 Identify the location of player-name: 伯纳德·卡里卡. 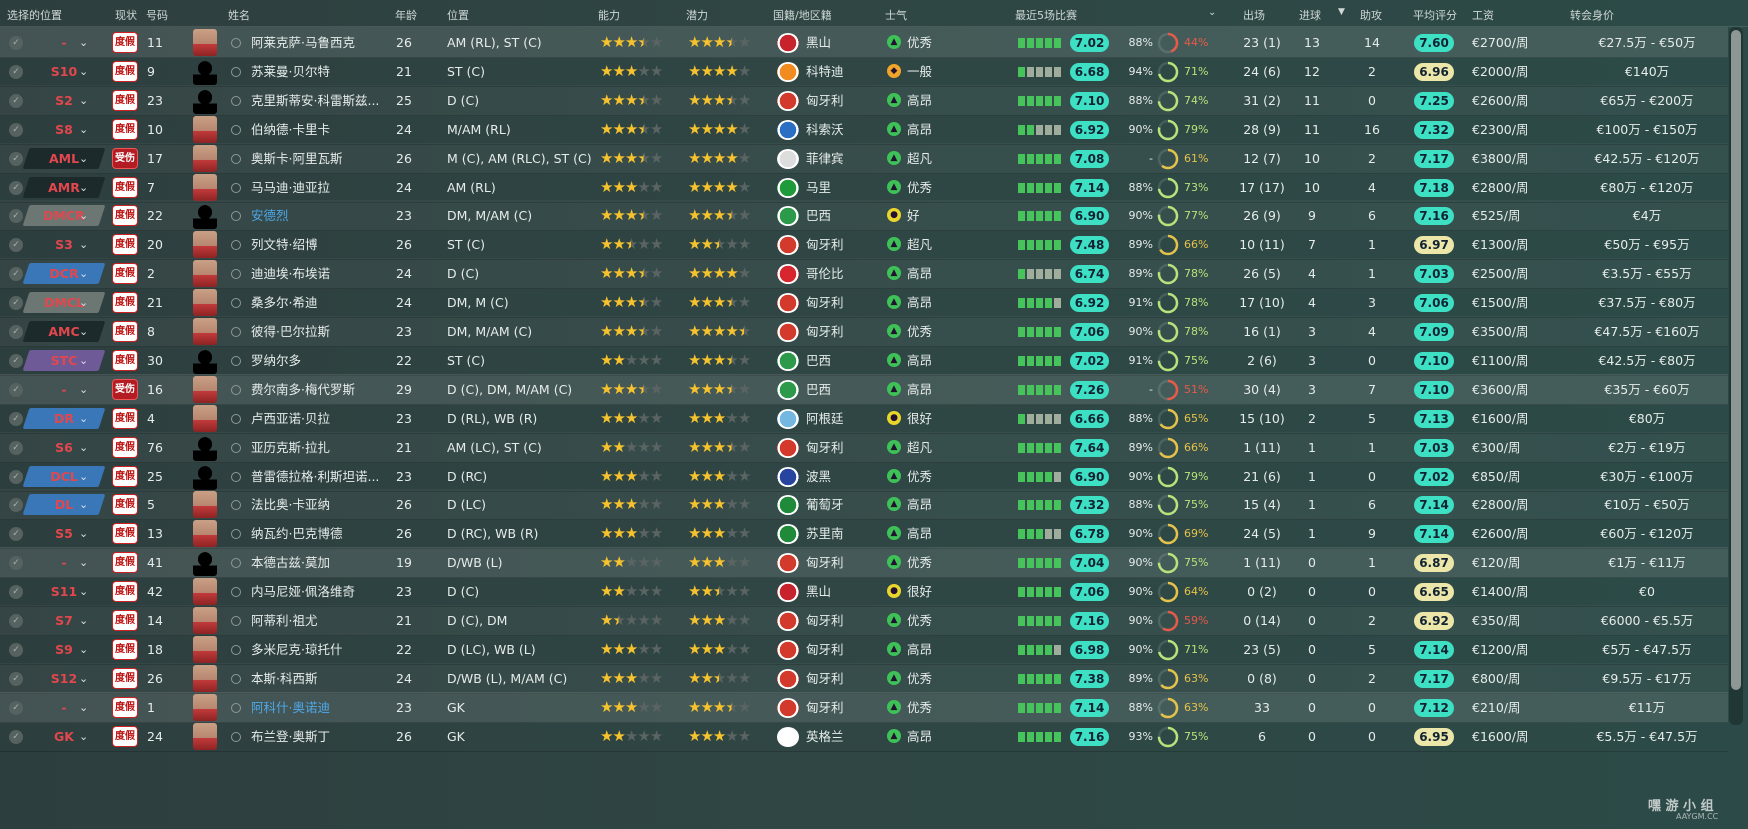
(325, 129).